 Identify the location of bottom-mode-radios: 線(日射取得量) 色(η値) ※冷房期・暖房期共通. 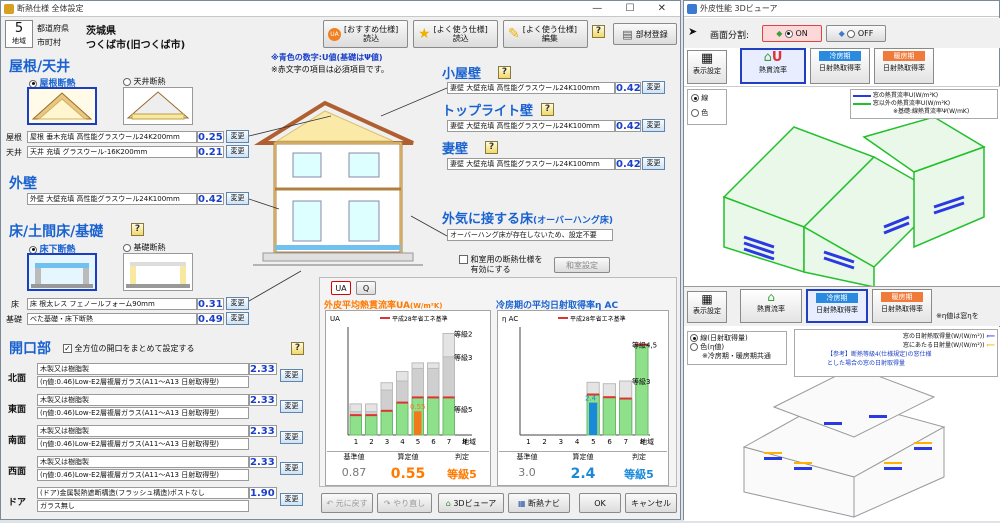
(737, 348).